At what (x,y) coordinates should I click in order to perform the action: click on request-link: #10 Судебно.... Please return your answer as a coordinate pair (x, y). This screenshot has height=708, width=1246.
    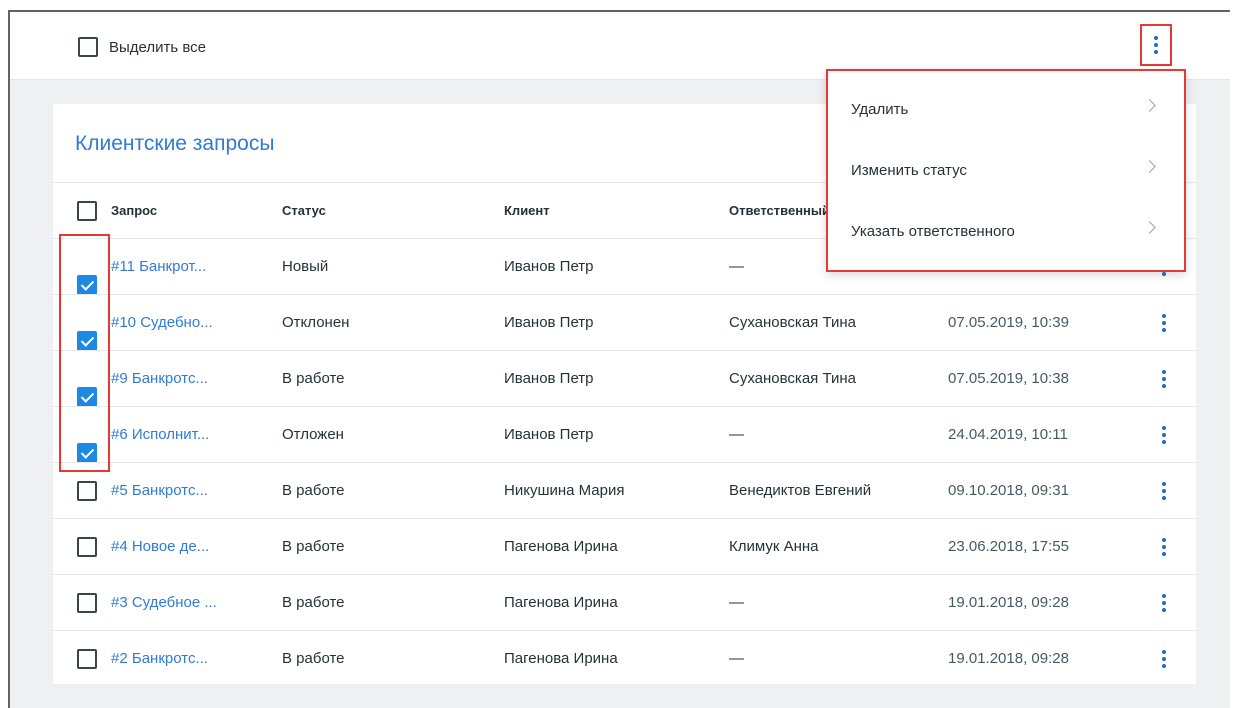
    Looking at the image, I should click on (162, 322).